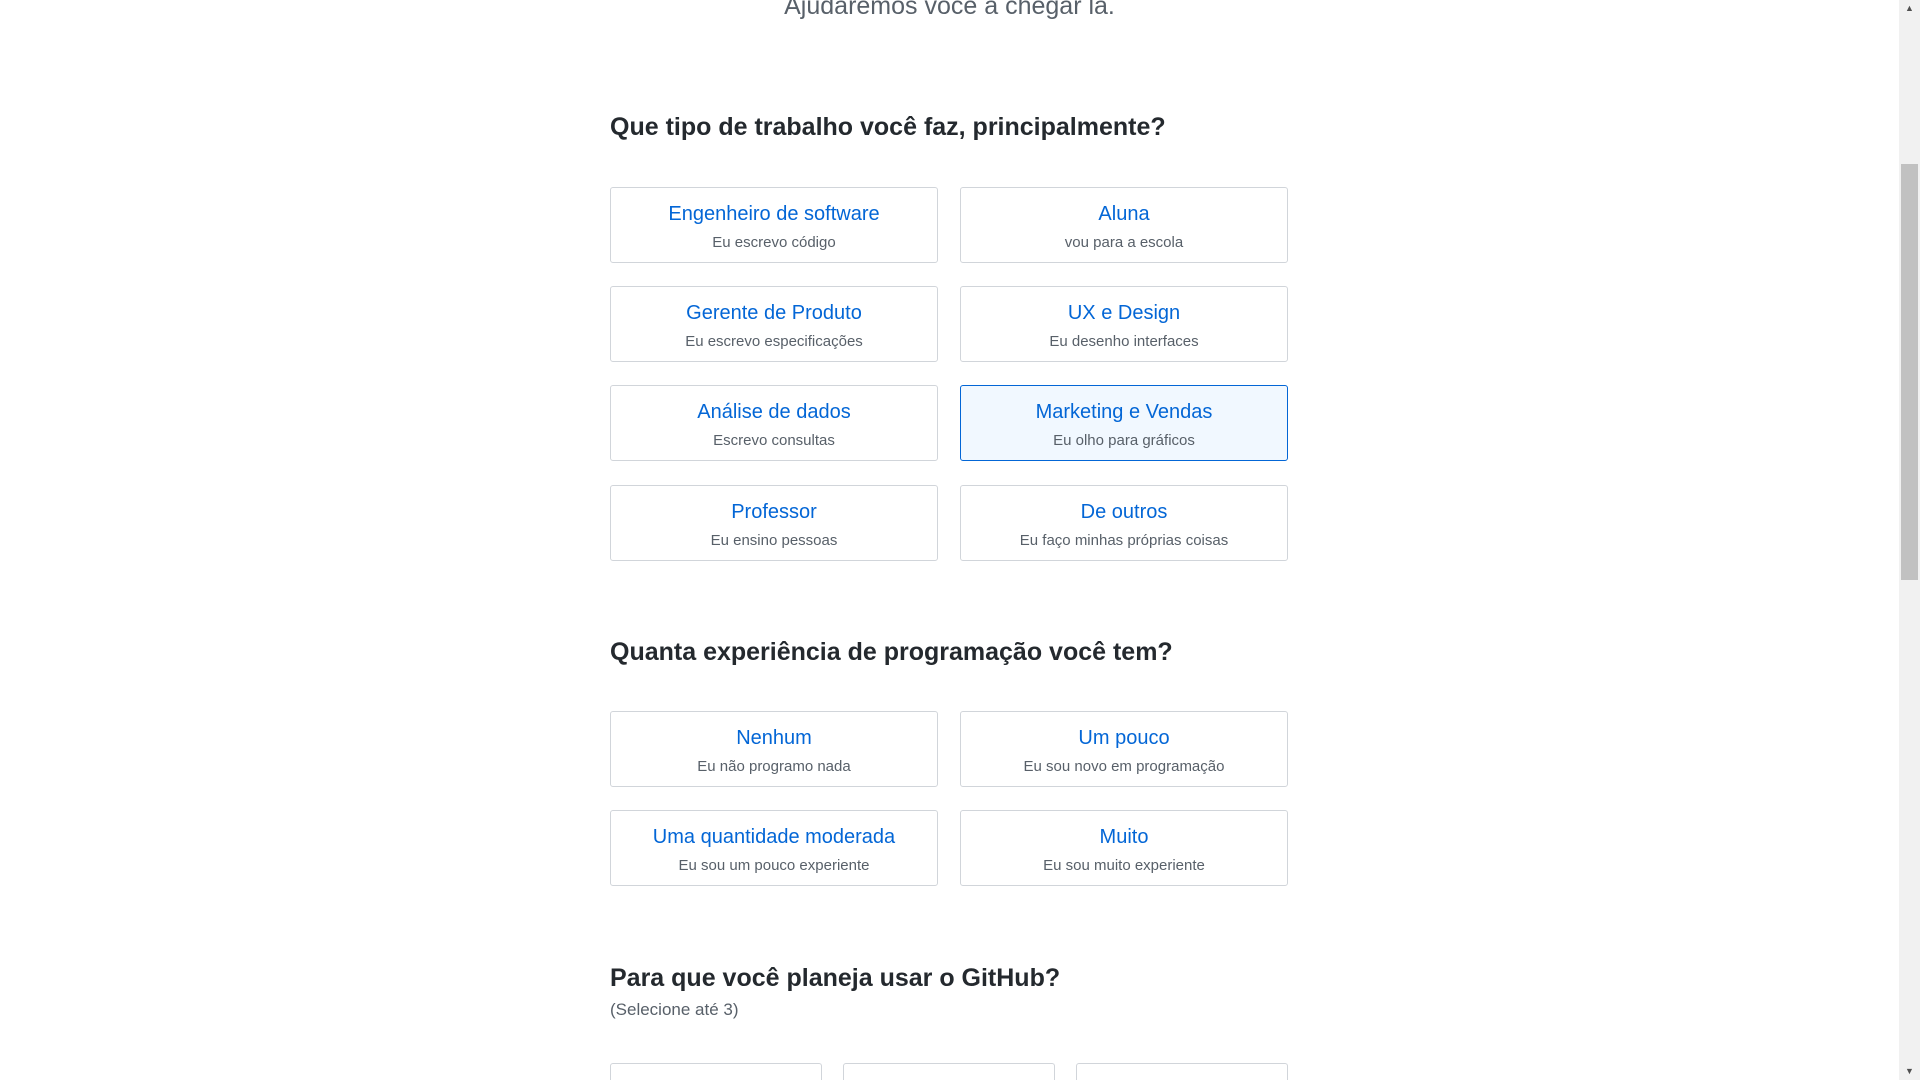  I want to click on experience-option-a-lot: Muito Eu sou muito experiente, so click(1124, 848).